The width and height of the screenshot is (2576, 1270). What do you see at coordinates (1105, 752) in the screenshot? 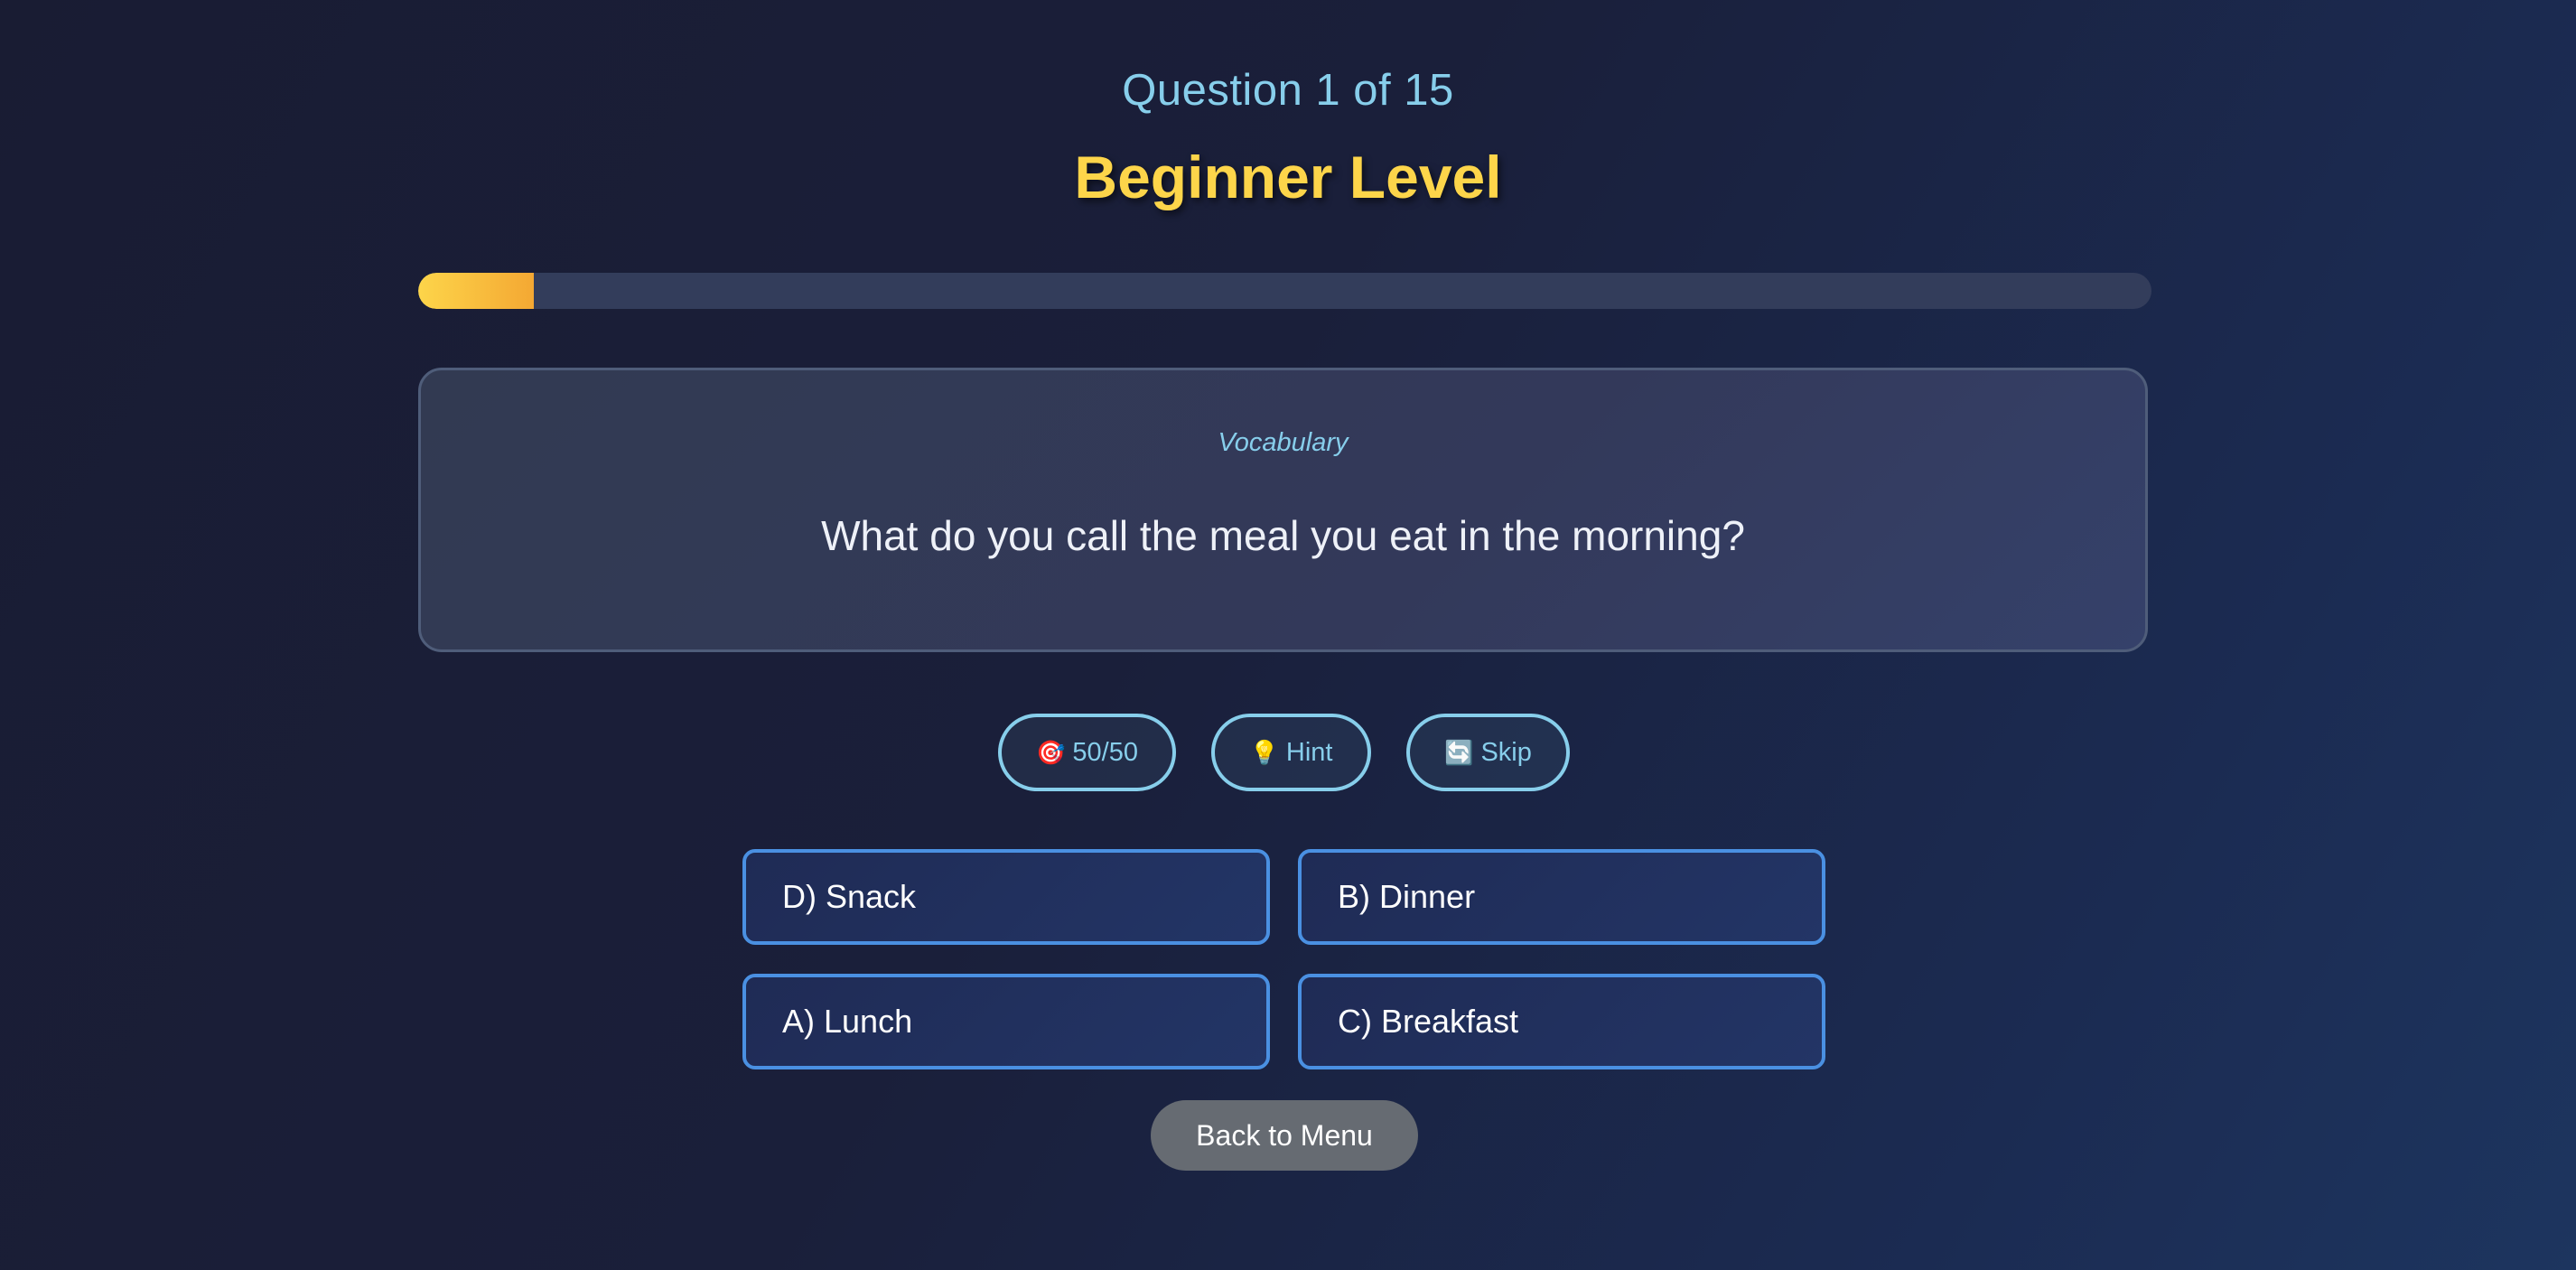
I see `fifty-fifty-label: 50/50` at bounding box center [1105, 752].